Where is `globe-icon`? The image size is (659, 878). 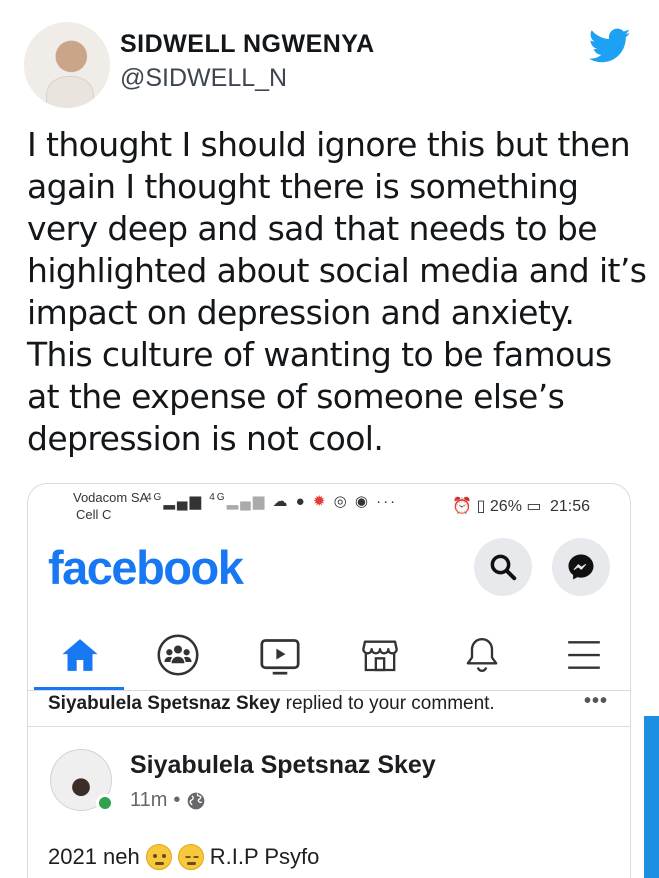 globe-icon is located at coordinates (196, 800).